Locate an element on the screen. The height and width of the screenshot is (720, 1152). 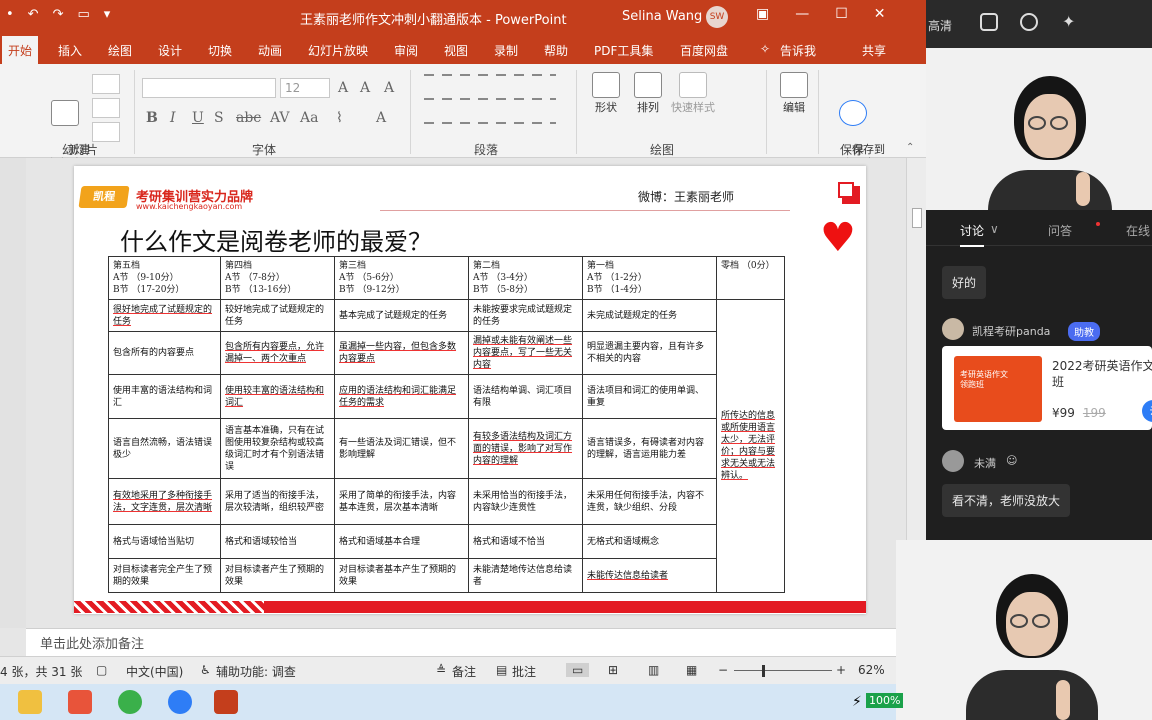
scrollbar-thumb is located at coordinates (917, 218).